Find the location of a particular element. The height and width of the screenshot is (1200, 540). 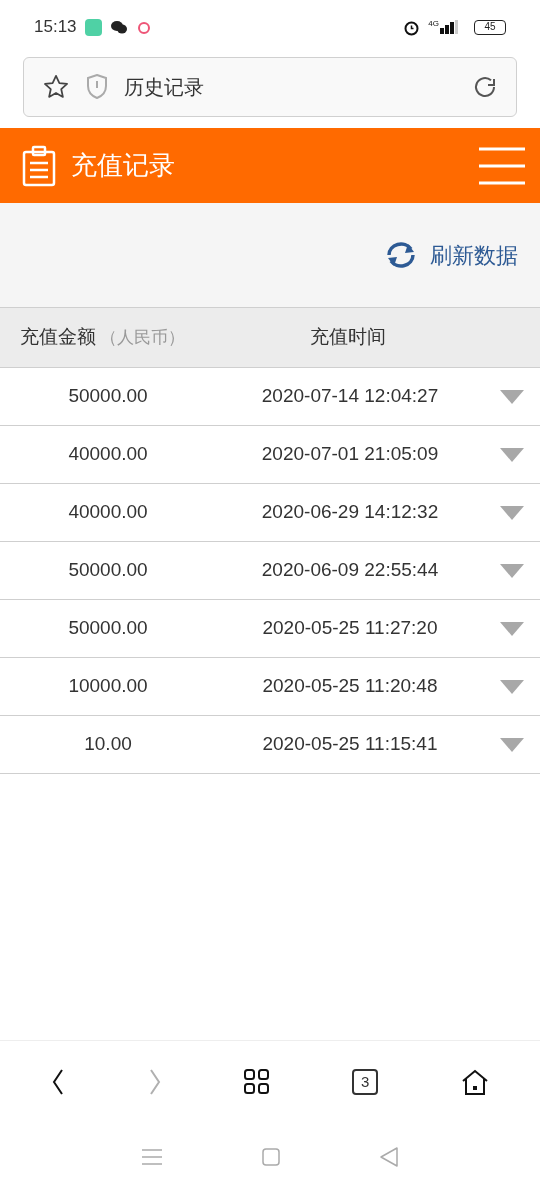

network-label: 4G is located at coordinates (433, 24).